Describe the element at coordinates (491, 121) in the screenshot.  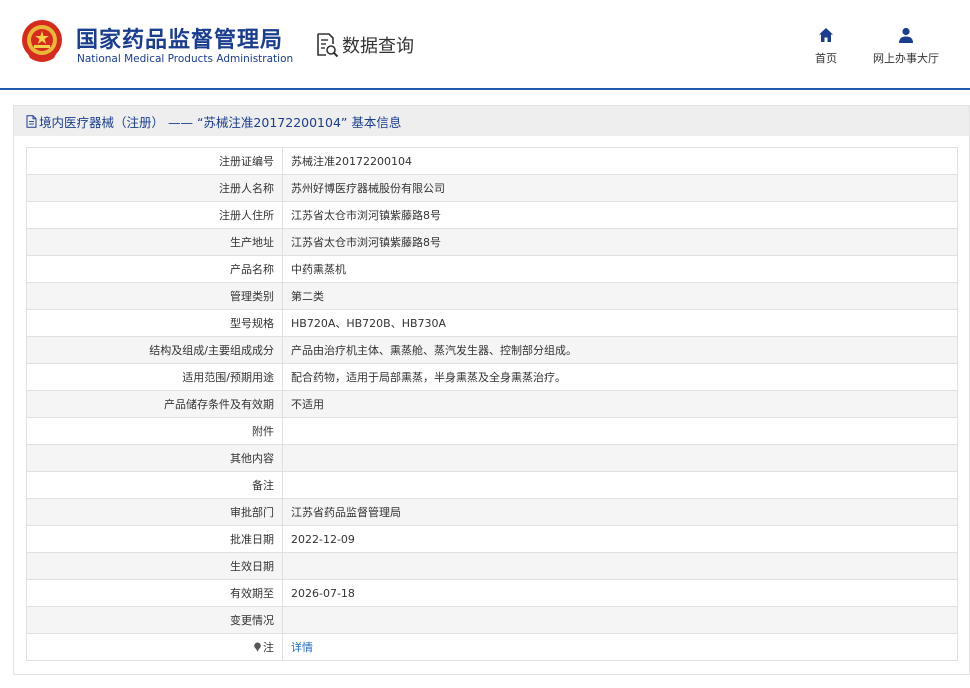
I see `panel-title-bar: 境内医疗器械（注册） —— “苏械注准20172200104” 基本信息` at that location.